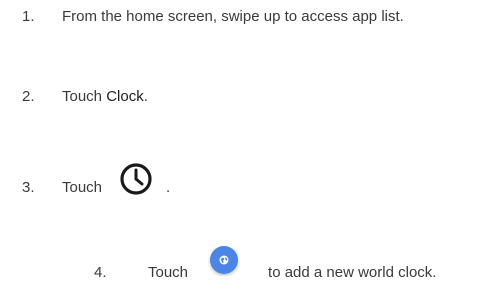 This screenshot has height=301, width=493. I want to click on clock-icon, so click(136, 179).